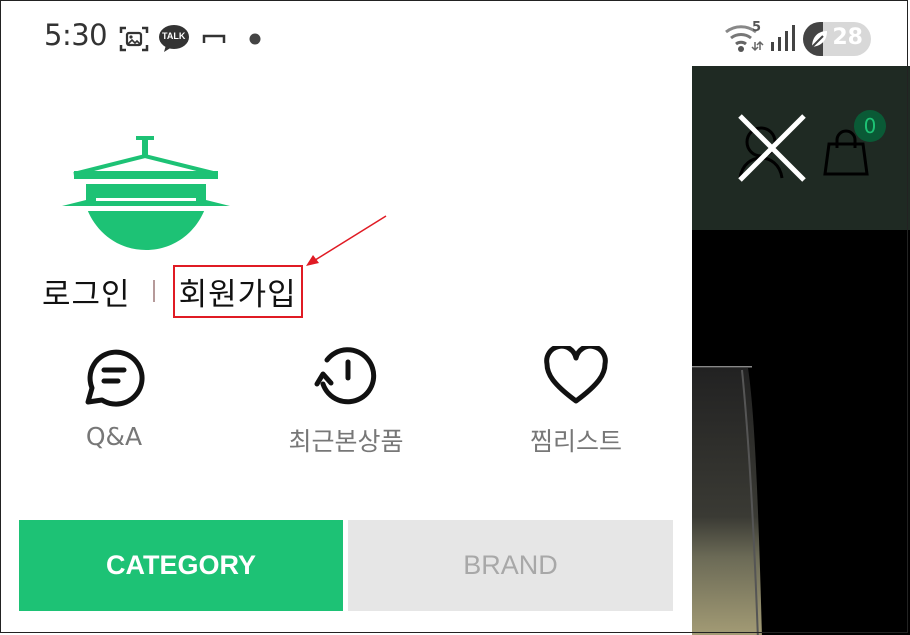 This screenshot has height=635, width=910. I want to click on close-icon, so click(772, 148).